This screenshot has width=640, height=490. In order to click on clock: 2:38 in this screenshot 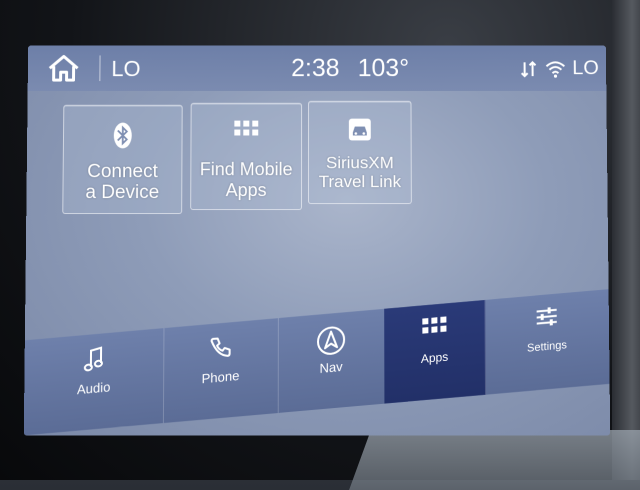, I will do `click(315, 68)`.